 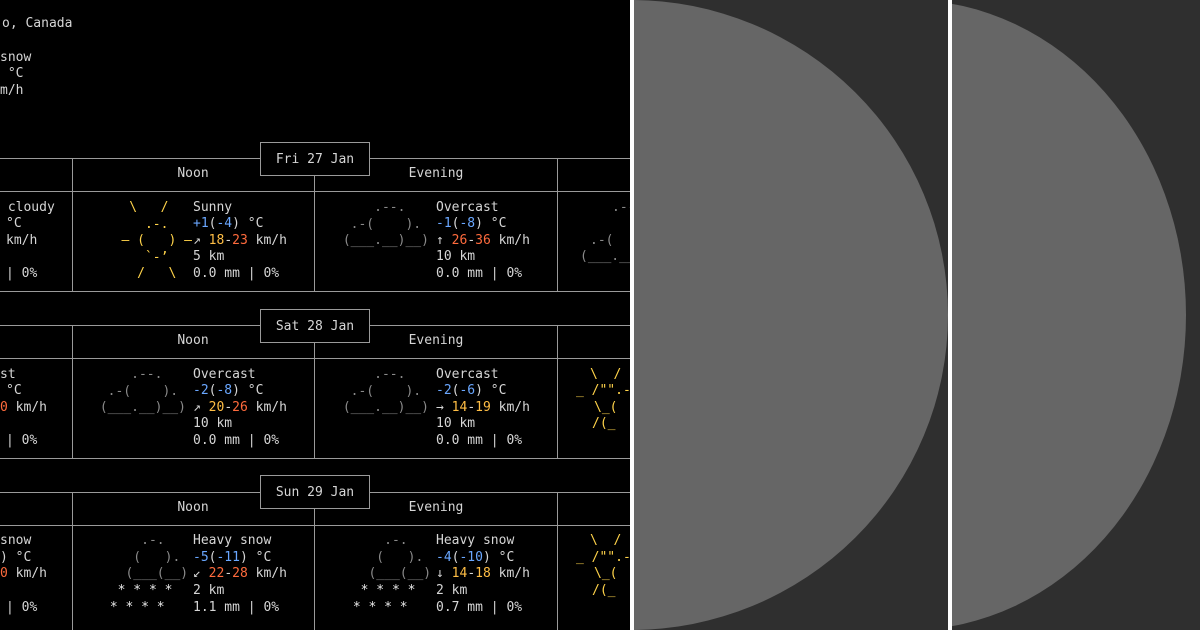 I want to click on location-text: o, Canada, so click(x=37, y=23).